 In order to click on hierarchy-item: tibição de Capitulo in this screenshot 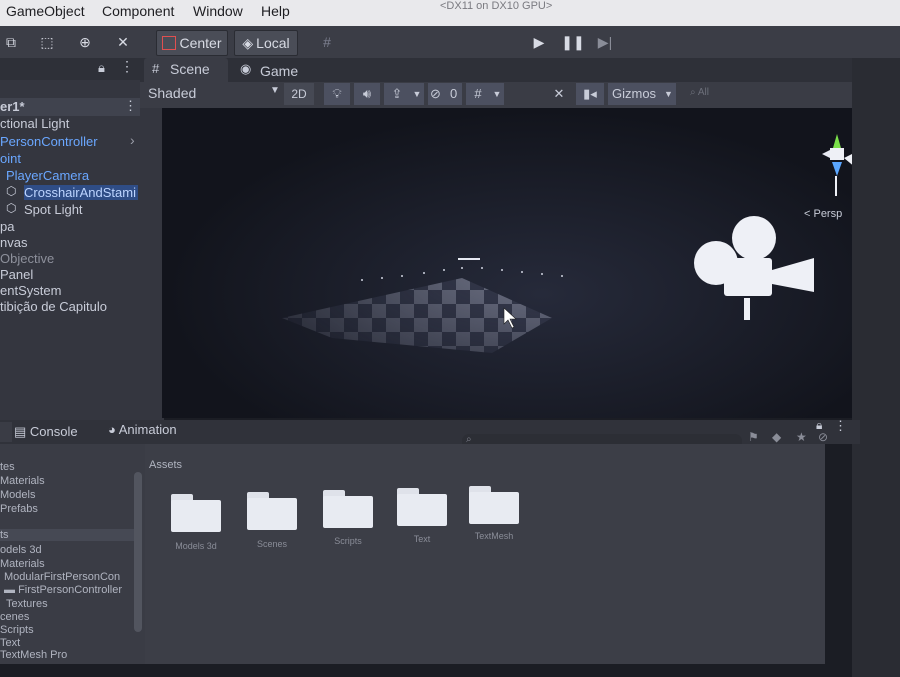, I will do `click(53, 306)`.